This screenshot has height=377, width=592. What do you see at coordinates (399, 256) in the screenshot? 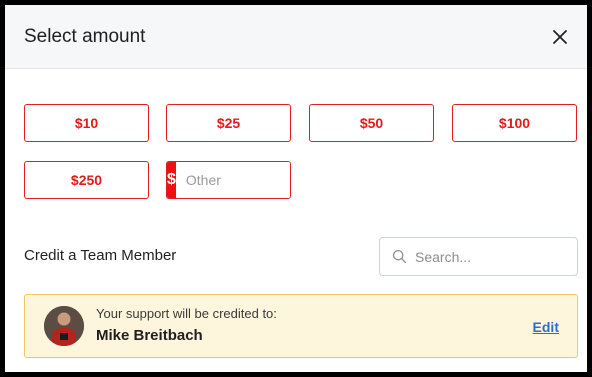
I see `search-icon` at bounding box center [399, 256].